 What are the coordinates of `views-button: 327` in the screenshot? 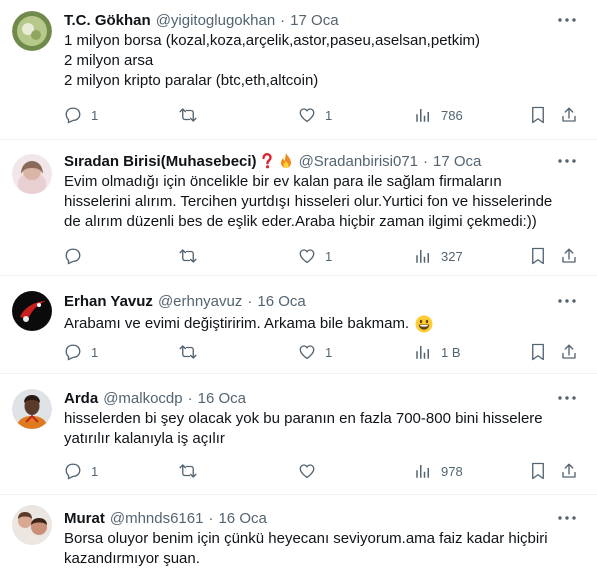 It's located at (438, 256).